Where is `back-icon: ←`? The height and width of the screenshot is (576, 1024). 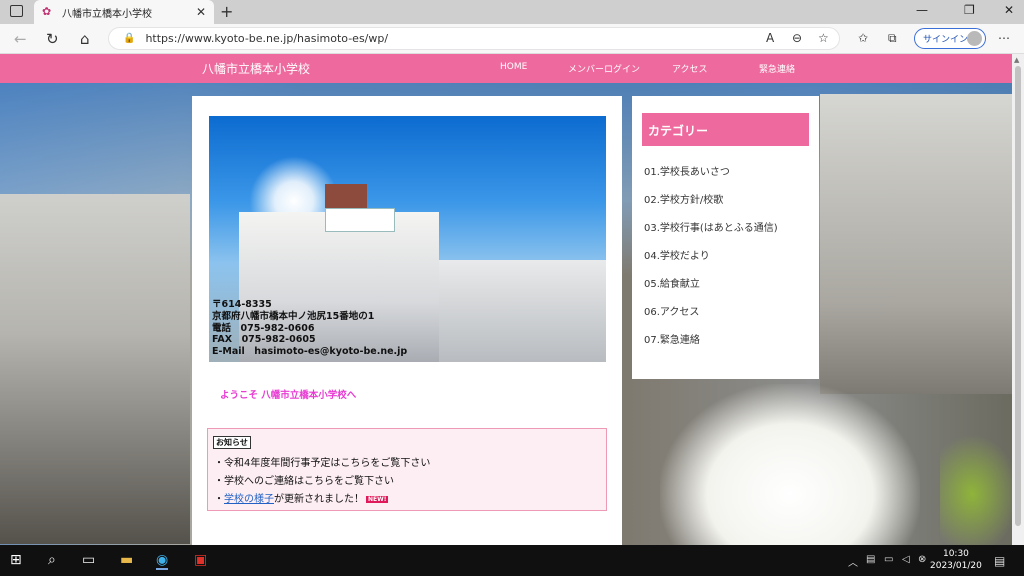
back-icon: ← is located at coordinates (20, 39).